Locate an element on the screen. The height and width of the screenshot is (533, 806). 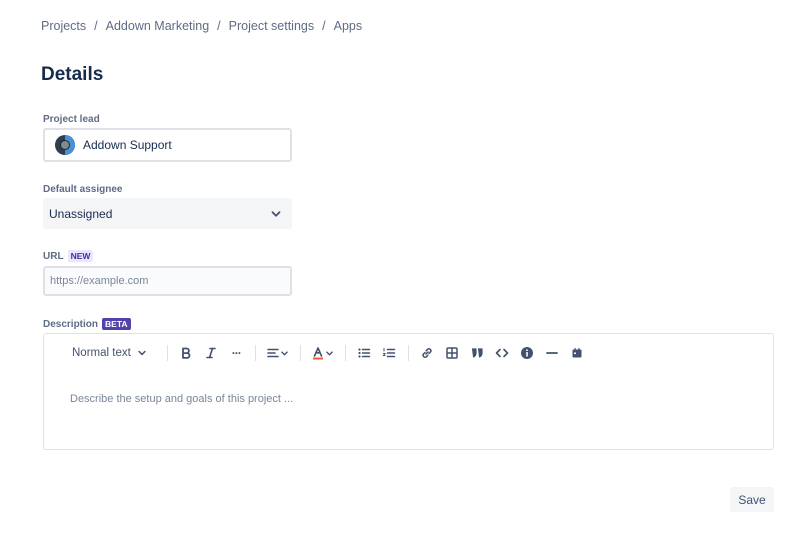
url-label: URL NEW is located at coordinates (68, 256).